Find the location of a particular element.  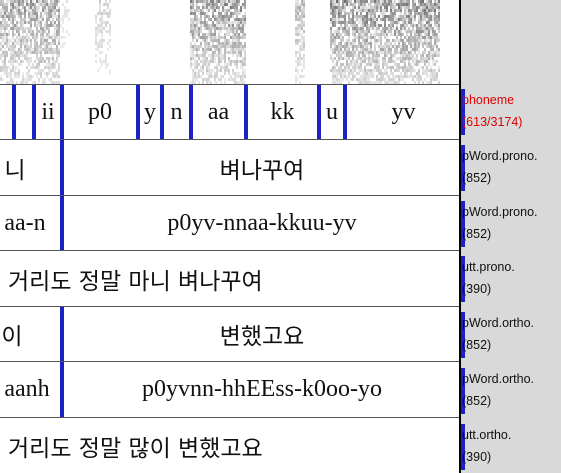

spectrogram is located at coordinates (230, 42).